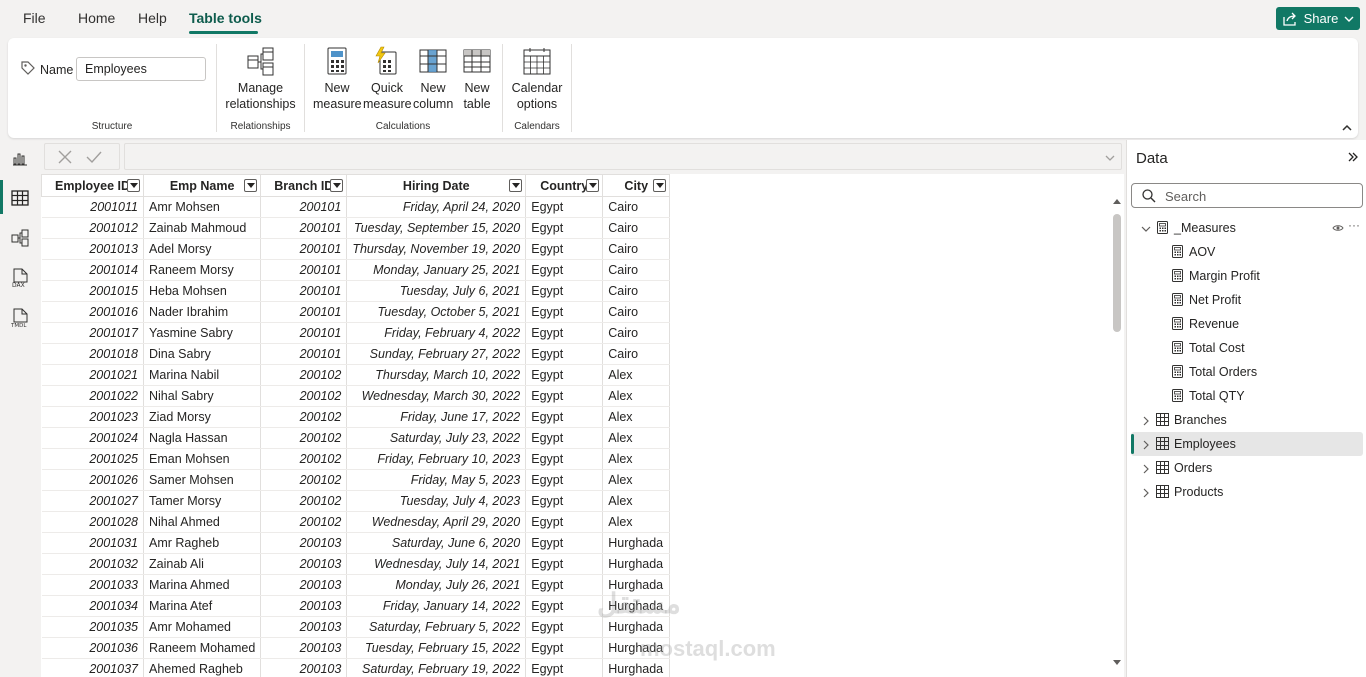 Image resolution: width=1366 pixels, height=677 pixels. Describe the element at coordinates (202, 438) in the screenshot. I see `table-cell: Nagla Hassan` at that location.